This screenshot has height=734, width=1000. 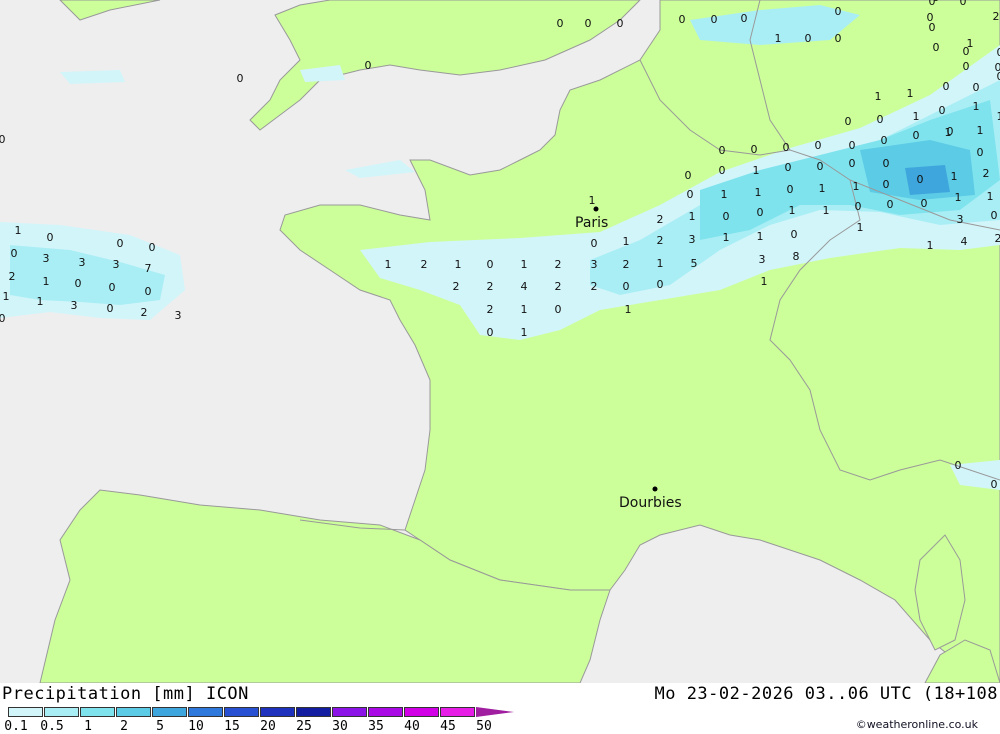 I want to click on legend-tick-label: 5, so click(x=160, y=726).